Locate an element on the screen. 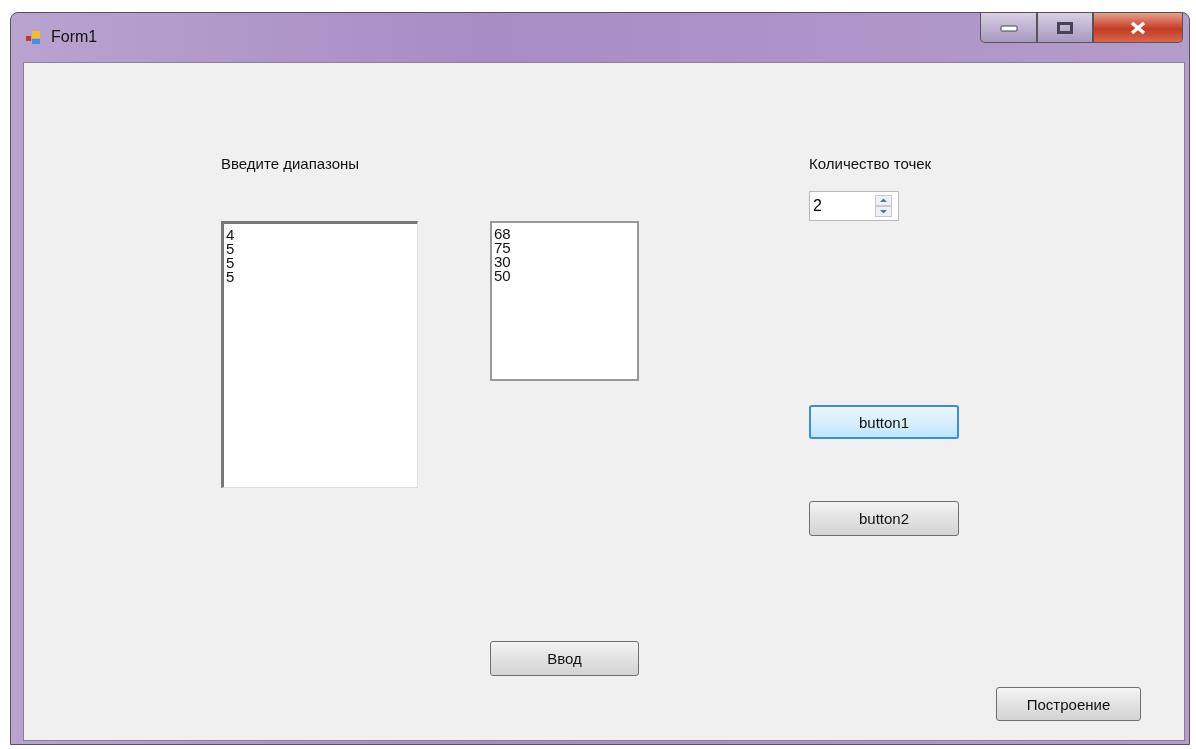 The image size is (1196, 749). points-label: Количество точек is located at coordinates (871, 163).